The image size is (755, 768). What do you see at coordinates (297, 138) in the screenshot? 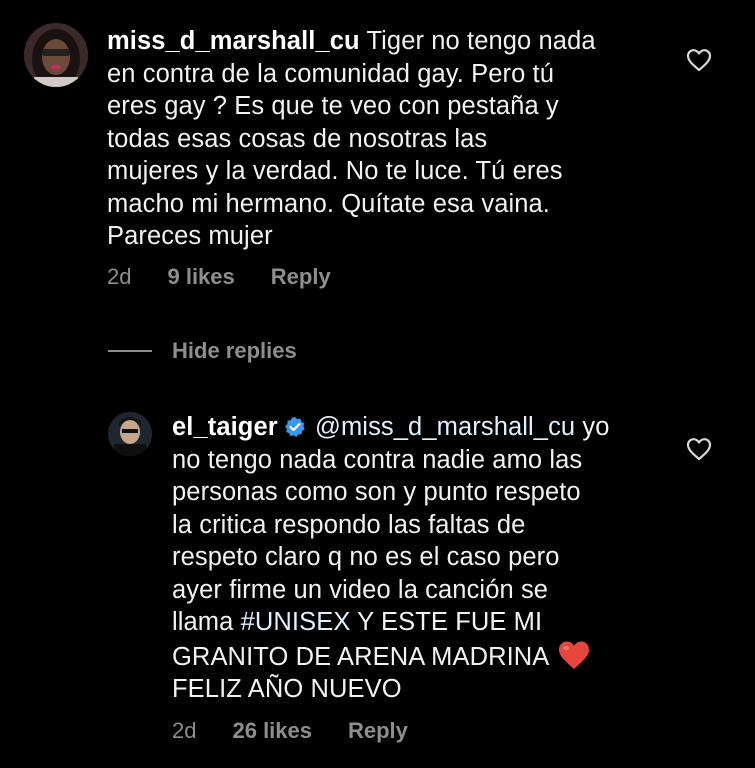
I see `comment-line: todas esas cosas de nosotras las` at bounding box center [297, 138].